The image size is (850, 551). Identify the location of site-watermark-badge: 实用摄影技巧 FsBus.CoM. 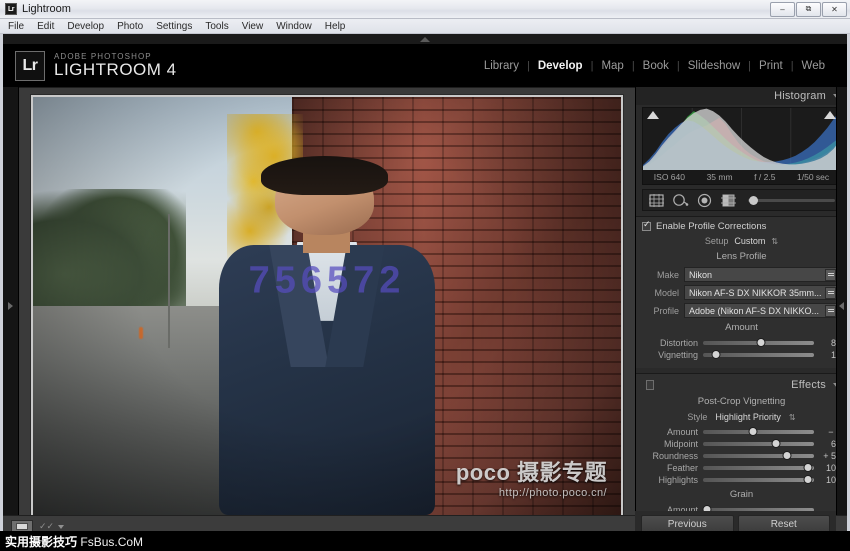
(74, 541).